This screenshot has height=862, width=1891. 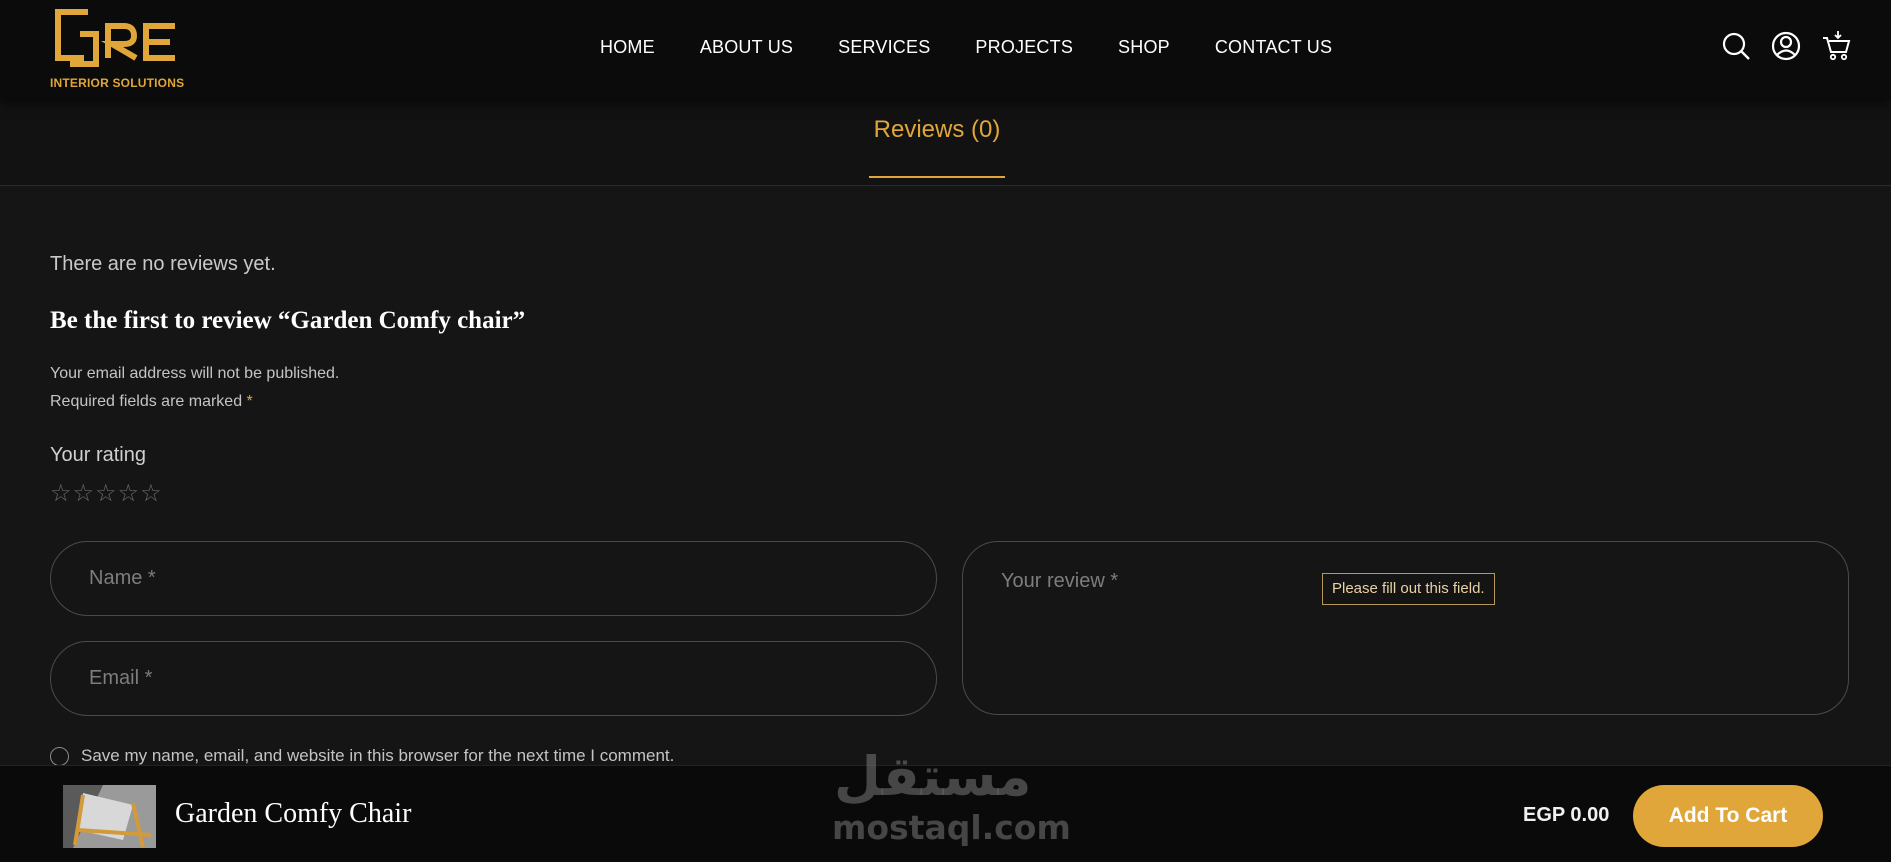 I want to click on nav-home: HOME, so click(x=627, y=47).